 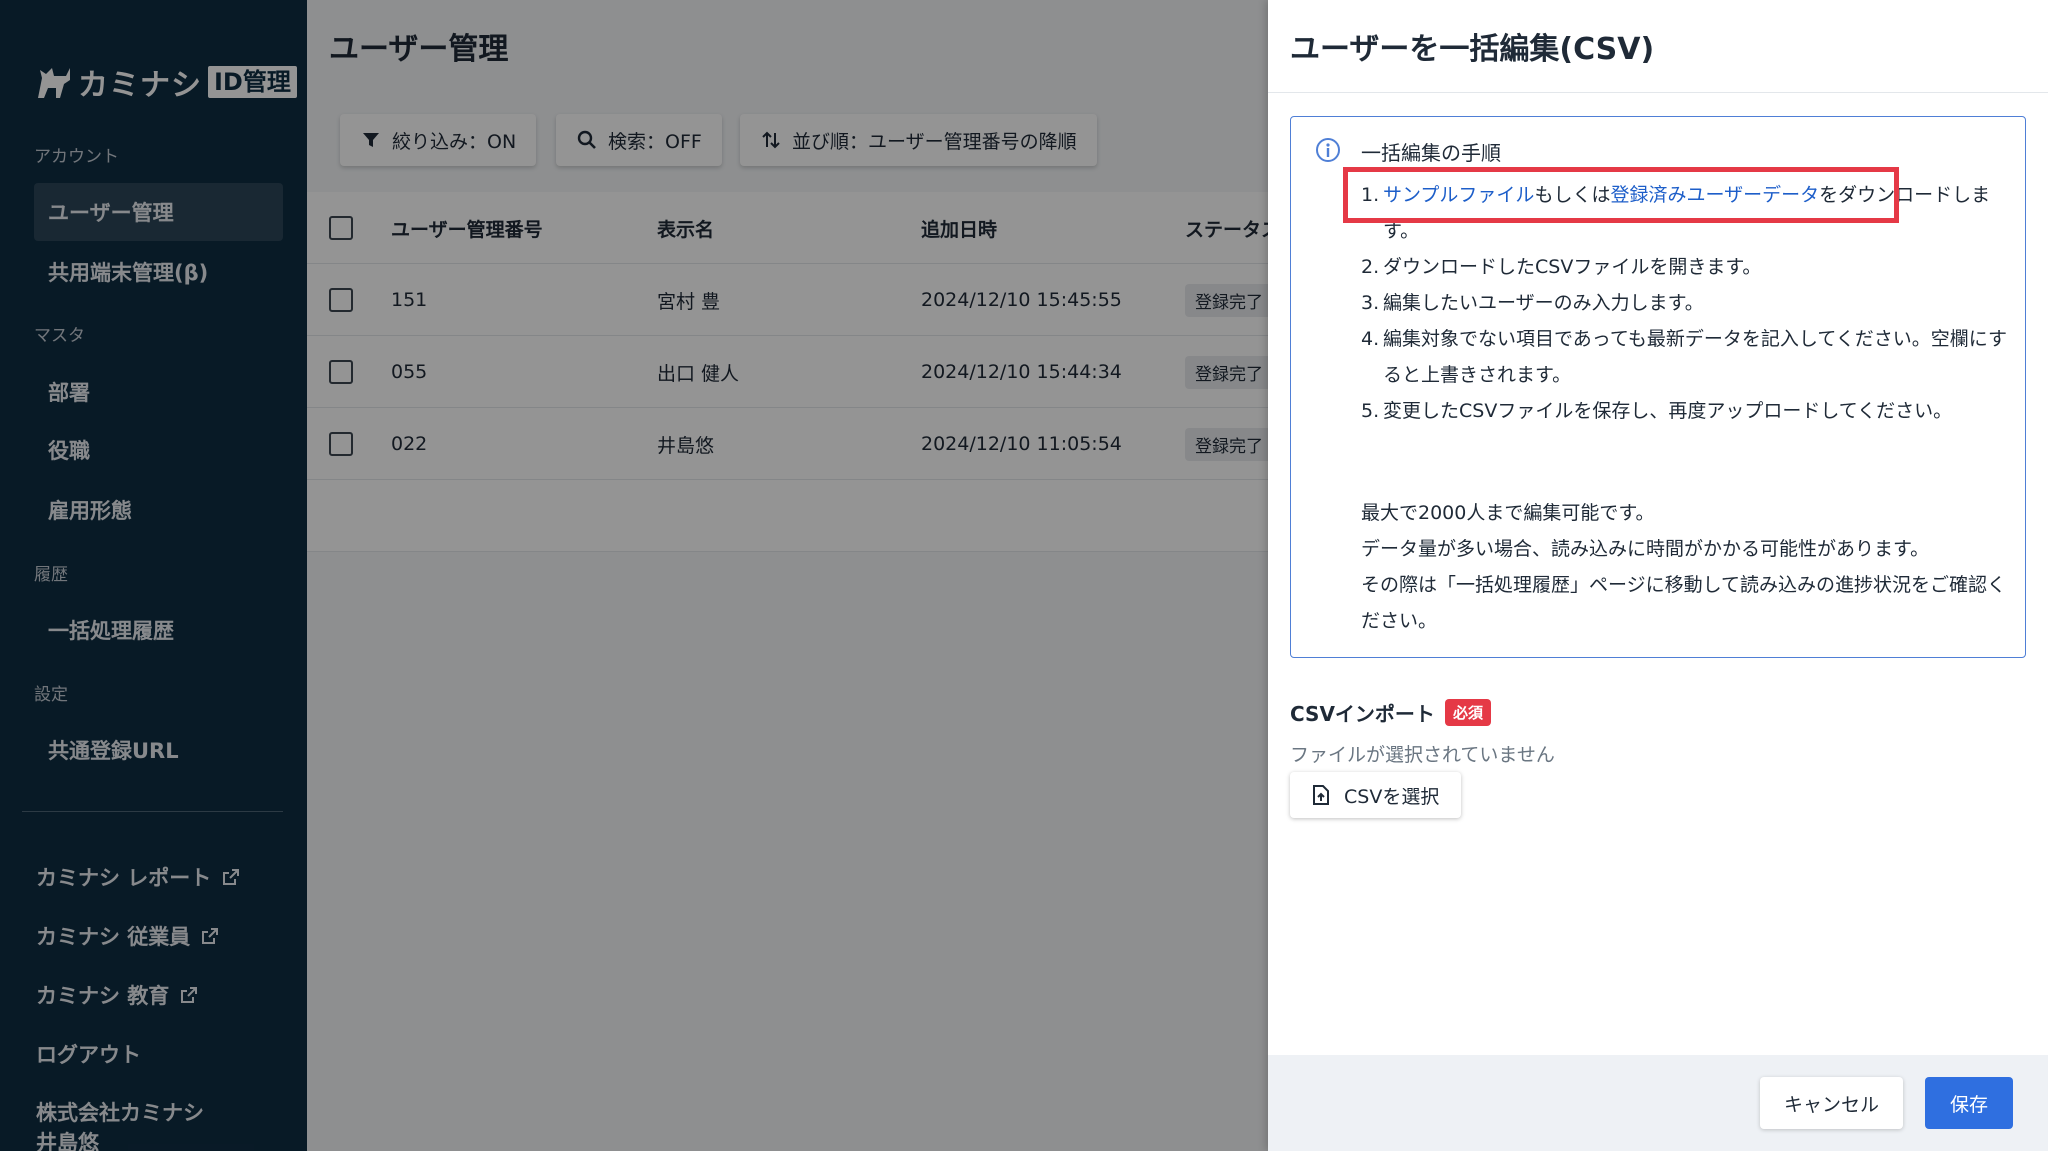 I want to click on step-text: 変更したCSVファイルを保存し、再度アップロードしてください。, so click(x=1668, y=411).